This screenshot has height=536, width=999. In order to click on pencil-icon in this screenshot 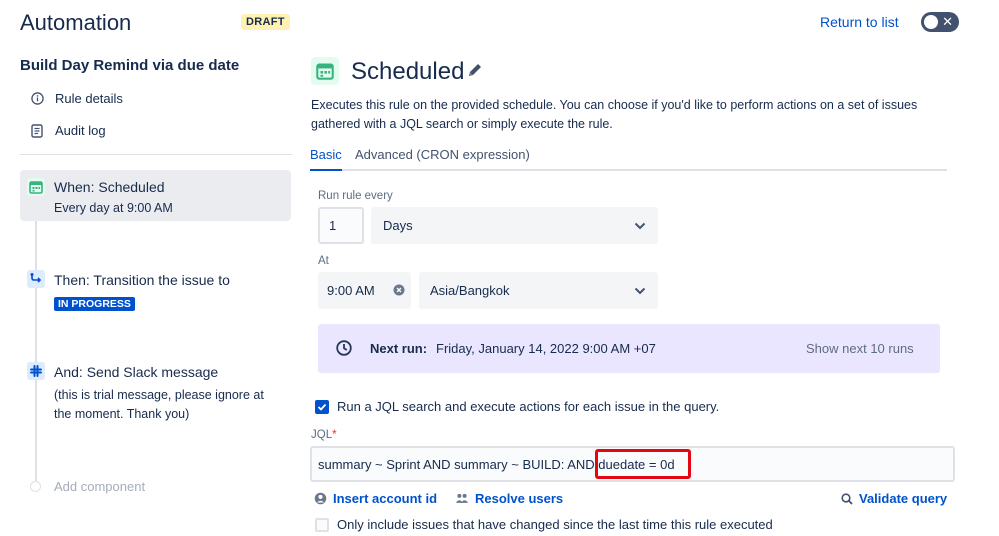, I will do `click(475, 72)`.